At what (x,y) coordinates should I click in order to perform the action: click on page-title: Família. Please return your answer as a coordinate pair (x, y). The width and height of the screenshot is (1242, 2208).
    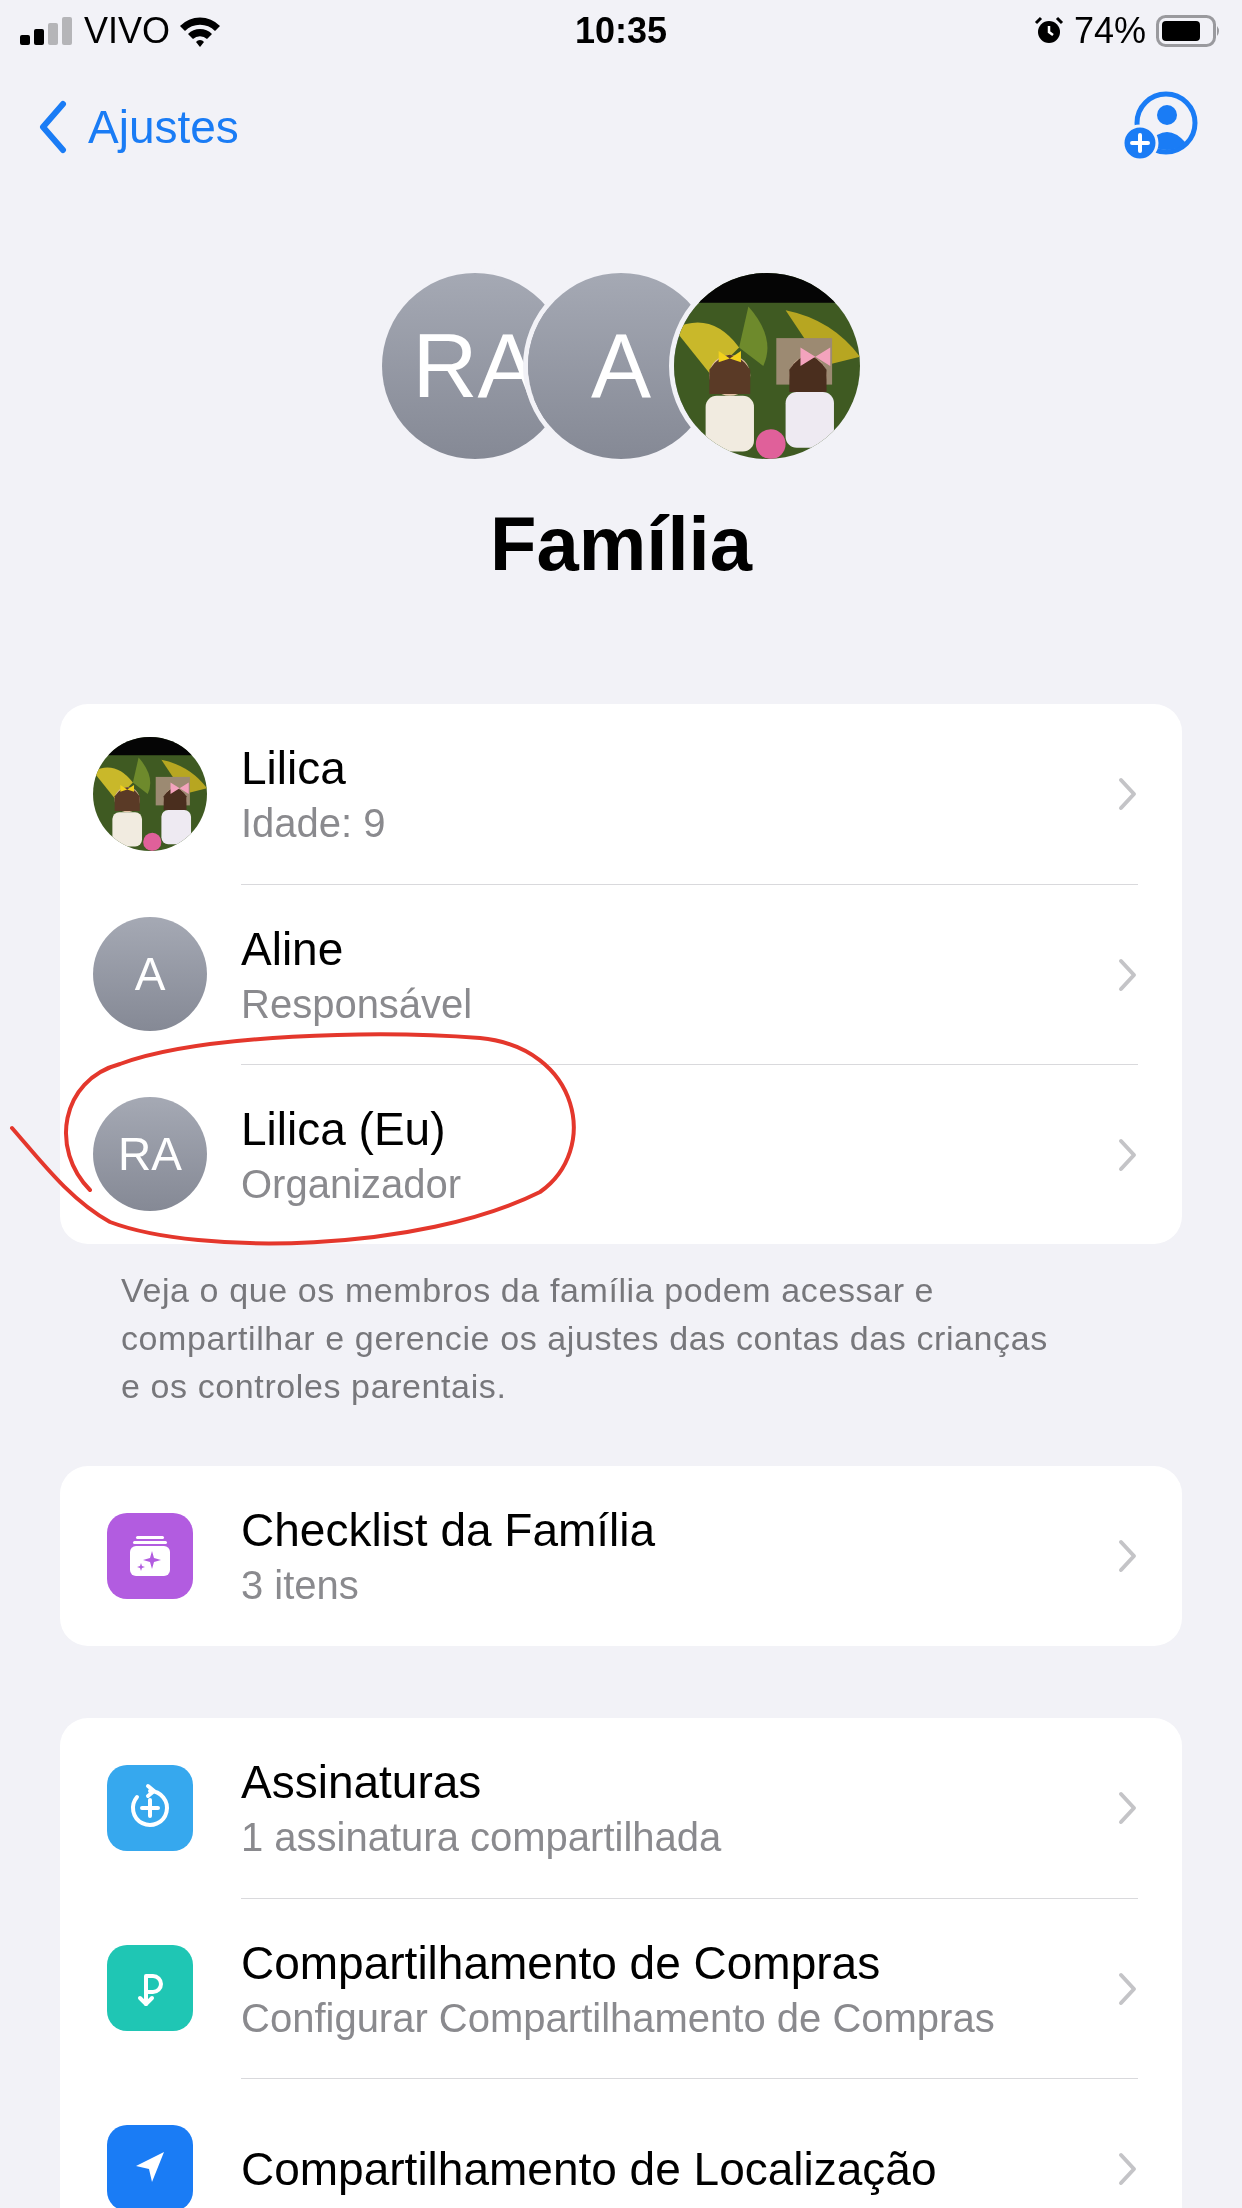
    Looking at the image, I should click on (621, 544).